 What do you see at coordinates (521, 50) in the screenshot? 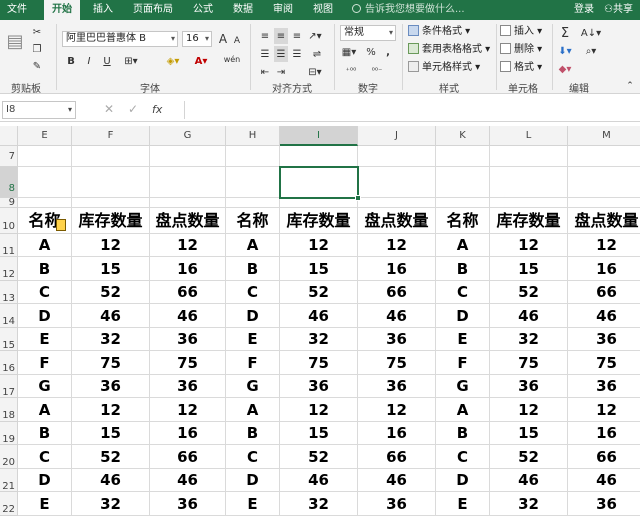
I see `delete-cells-button: 删除 ▾` at bounding box center [521, 50].